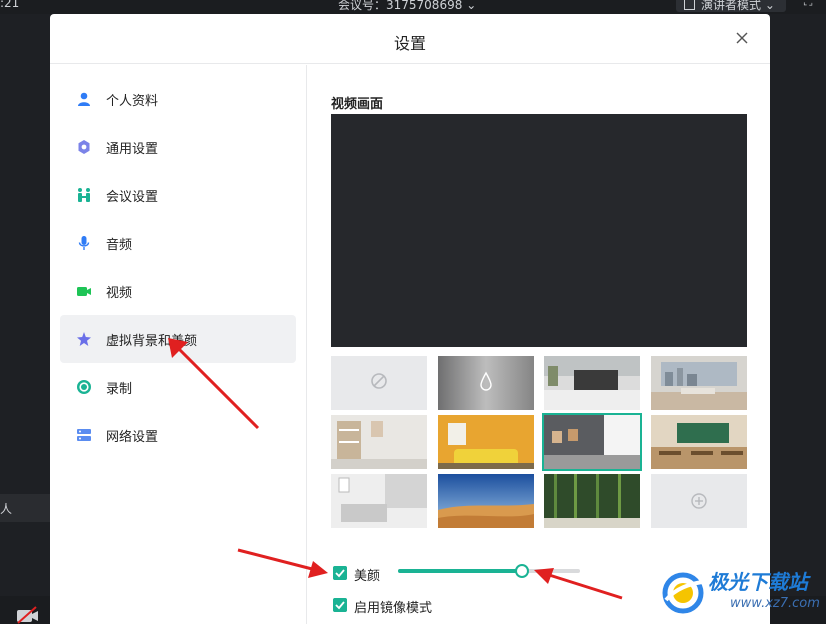 The image size is (826, 624). What do you see at coordinates (407, 6) in the screenshot?
I see `meeting-id: 会议号：3175708698 ⌄` at bounding box center [407, 6].